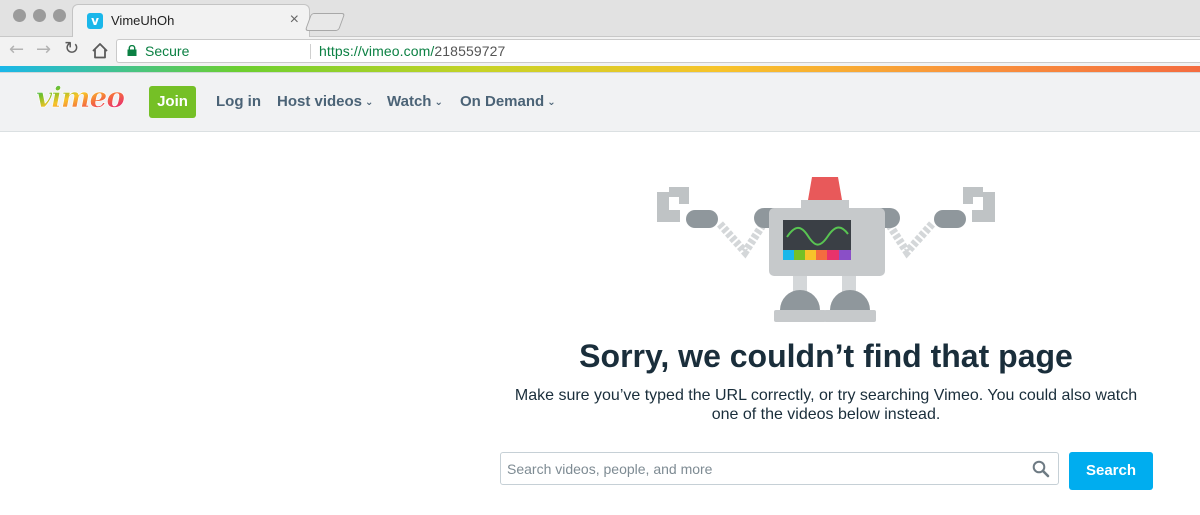 This screenshot has height=515, width=1200. I want to click on browser-toolbar: ← → ↻ Secure https://vimeo.com/218559727, so click(600, 51).